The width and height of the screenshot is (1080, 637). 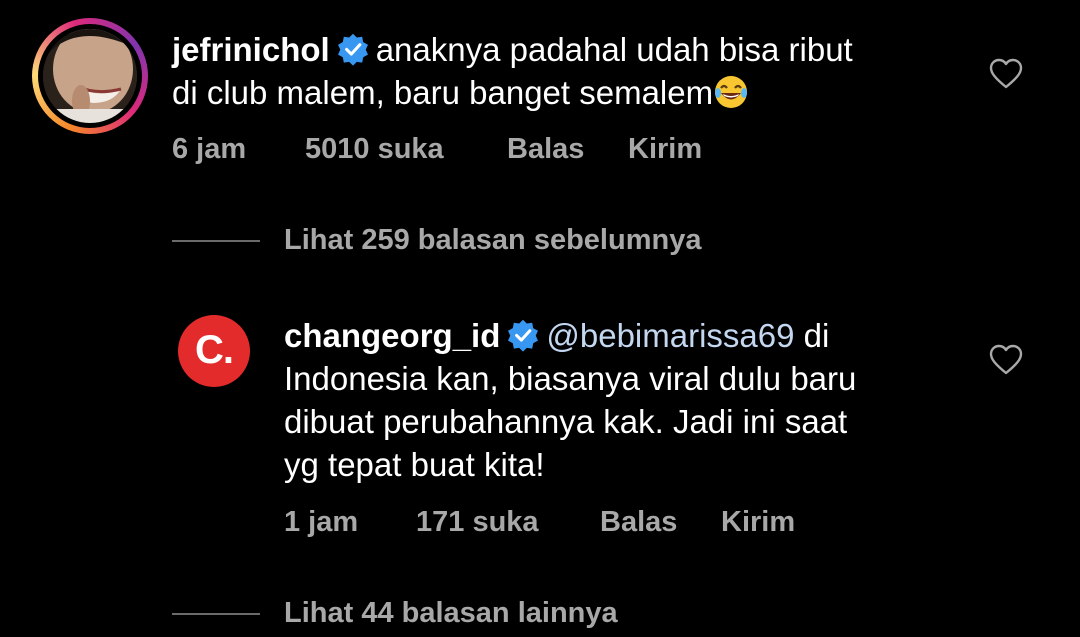 I want to click on mention-link: @bebimarissa69, so click(x=670, y=335).